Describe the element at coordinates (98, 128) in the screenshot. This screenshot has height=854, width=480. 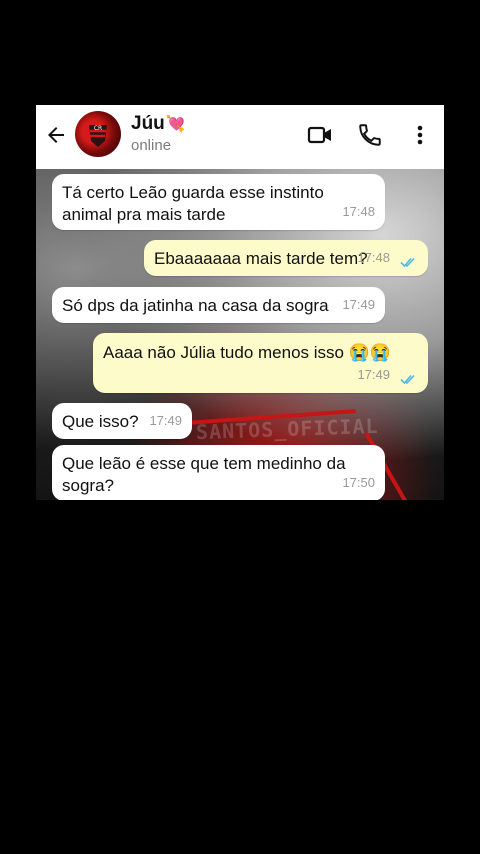
I see `svg-text: CR` at that location.